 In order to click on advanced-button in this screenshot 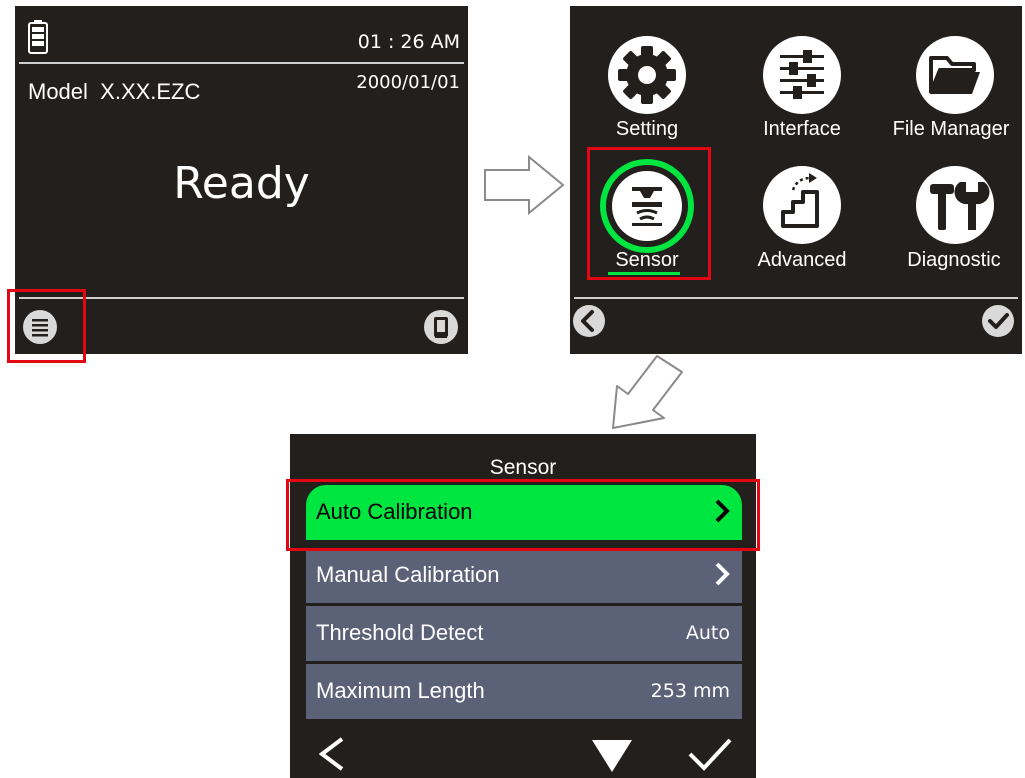, I will do `click(802, 205)`.